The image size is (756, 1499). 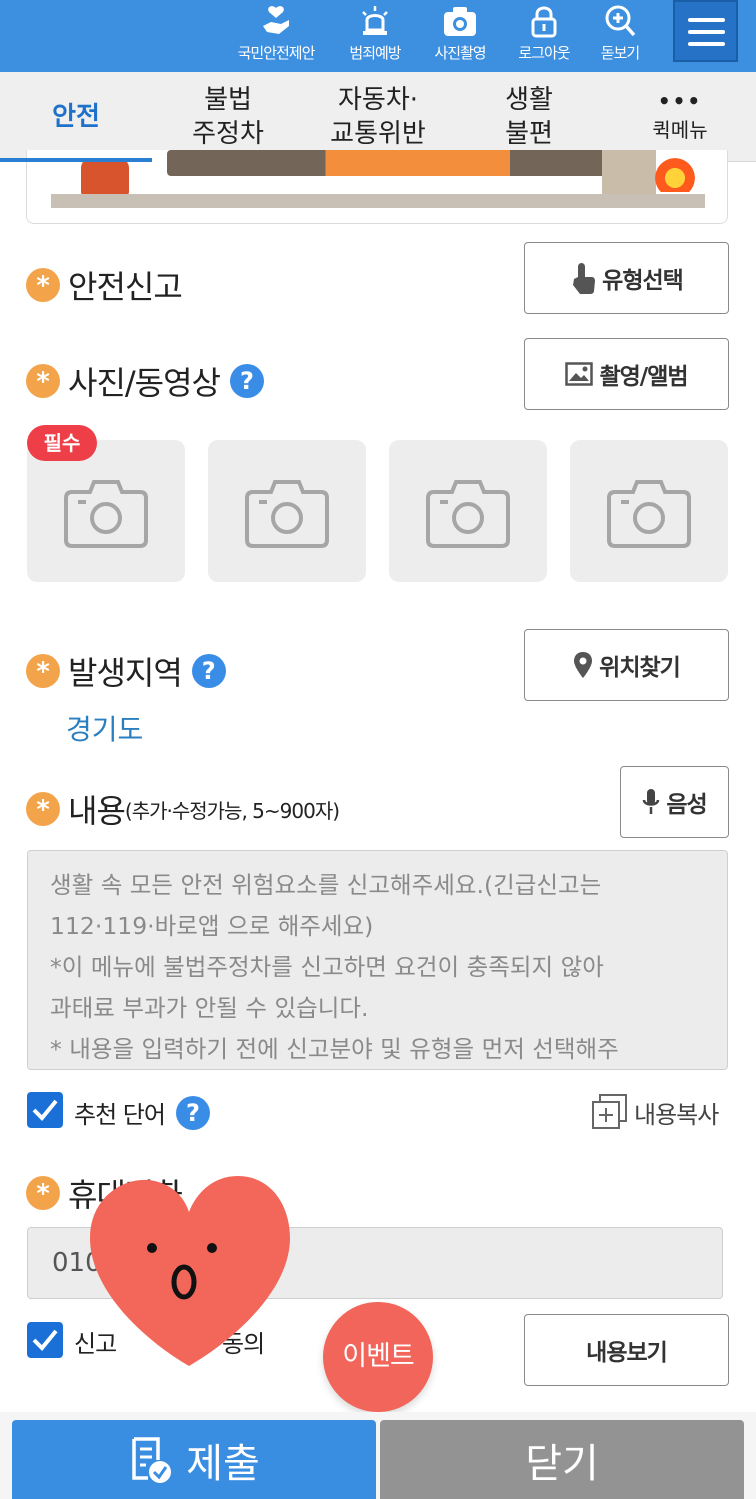 I want to click on hand-heart-icon, so click(x=276, y=20).